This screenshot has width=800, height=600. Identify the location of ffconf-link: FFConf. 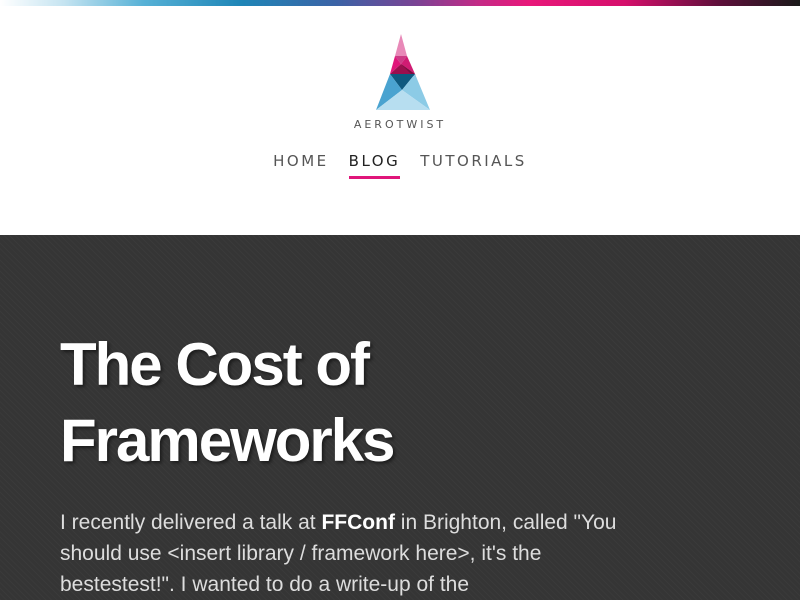
(357, 522).